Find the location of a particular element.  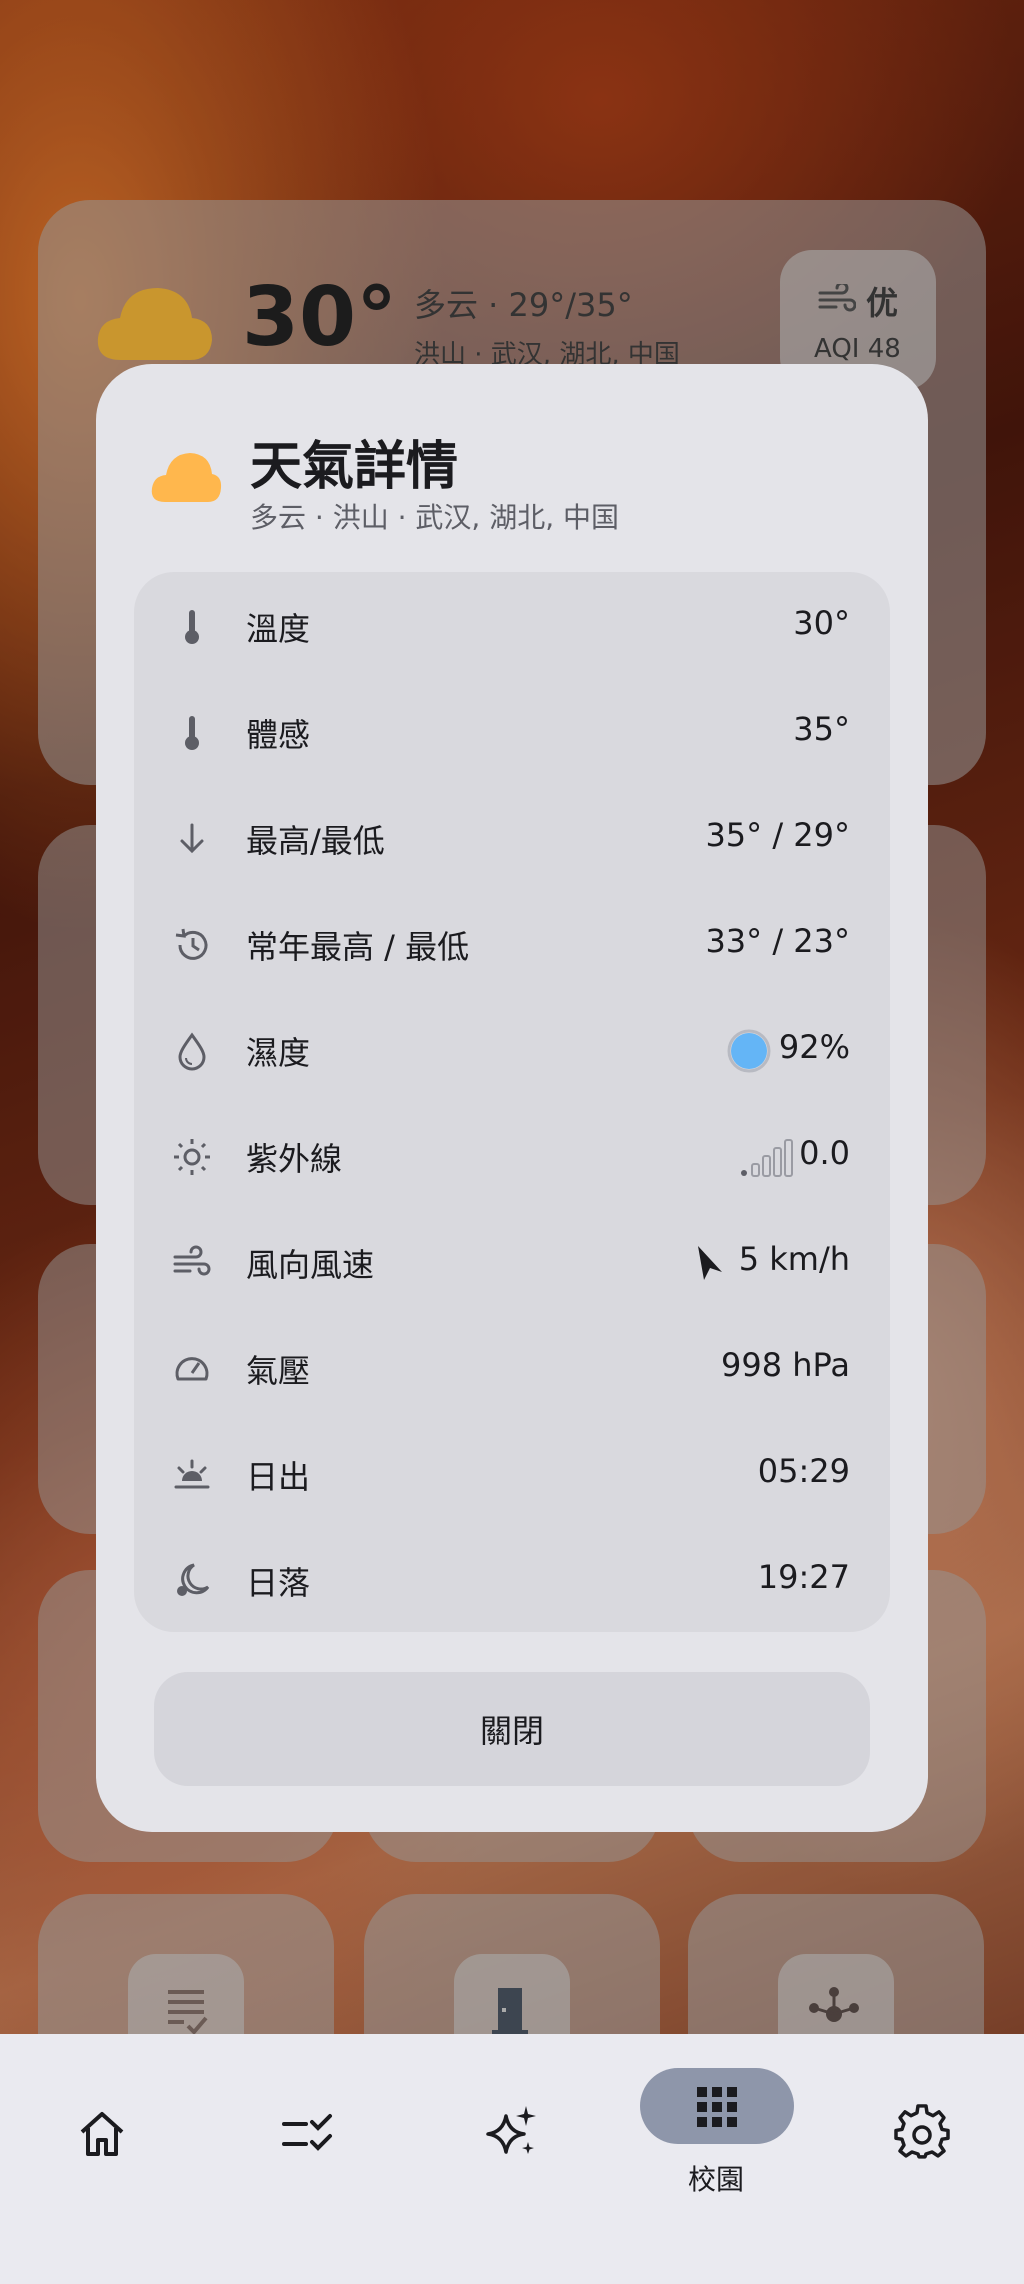

detail-row-pressure: 氣壓 998 hPa is located at coordinates (512, 1369).